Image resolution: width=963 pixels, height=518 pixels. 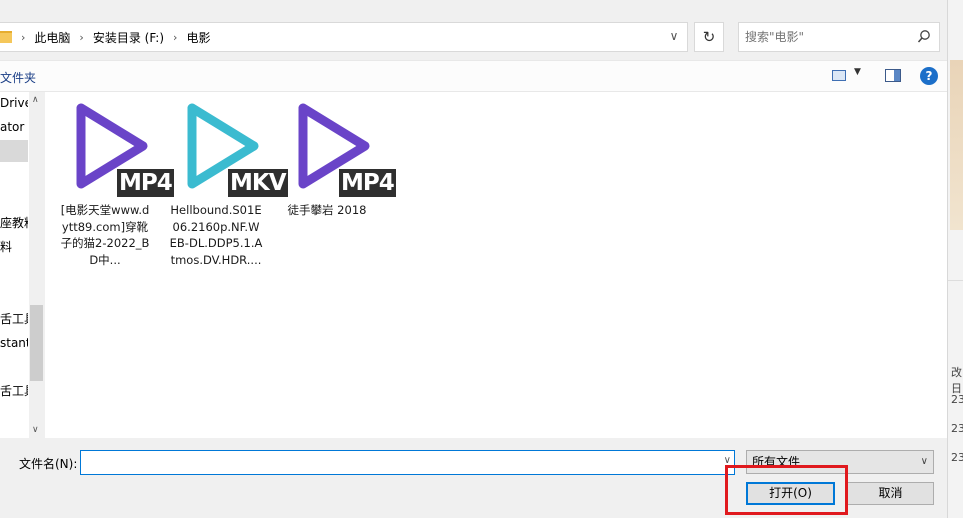 I want to click on file-format-badge: MP4, so click(x=367, y=183).